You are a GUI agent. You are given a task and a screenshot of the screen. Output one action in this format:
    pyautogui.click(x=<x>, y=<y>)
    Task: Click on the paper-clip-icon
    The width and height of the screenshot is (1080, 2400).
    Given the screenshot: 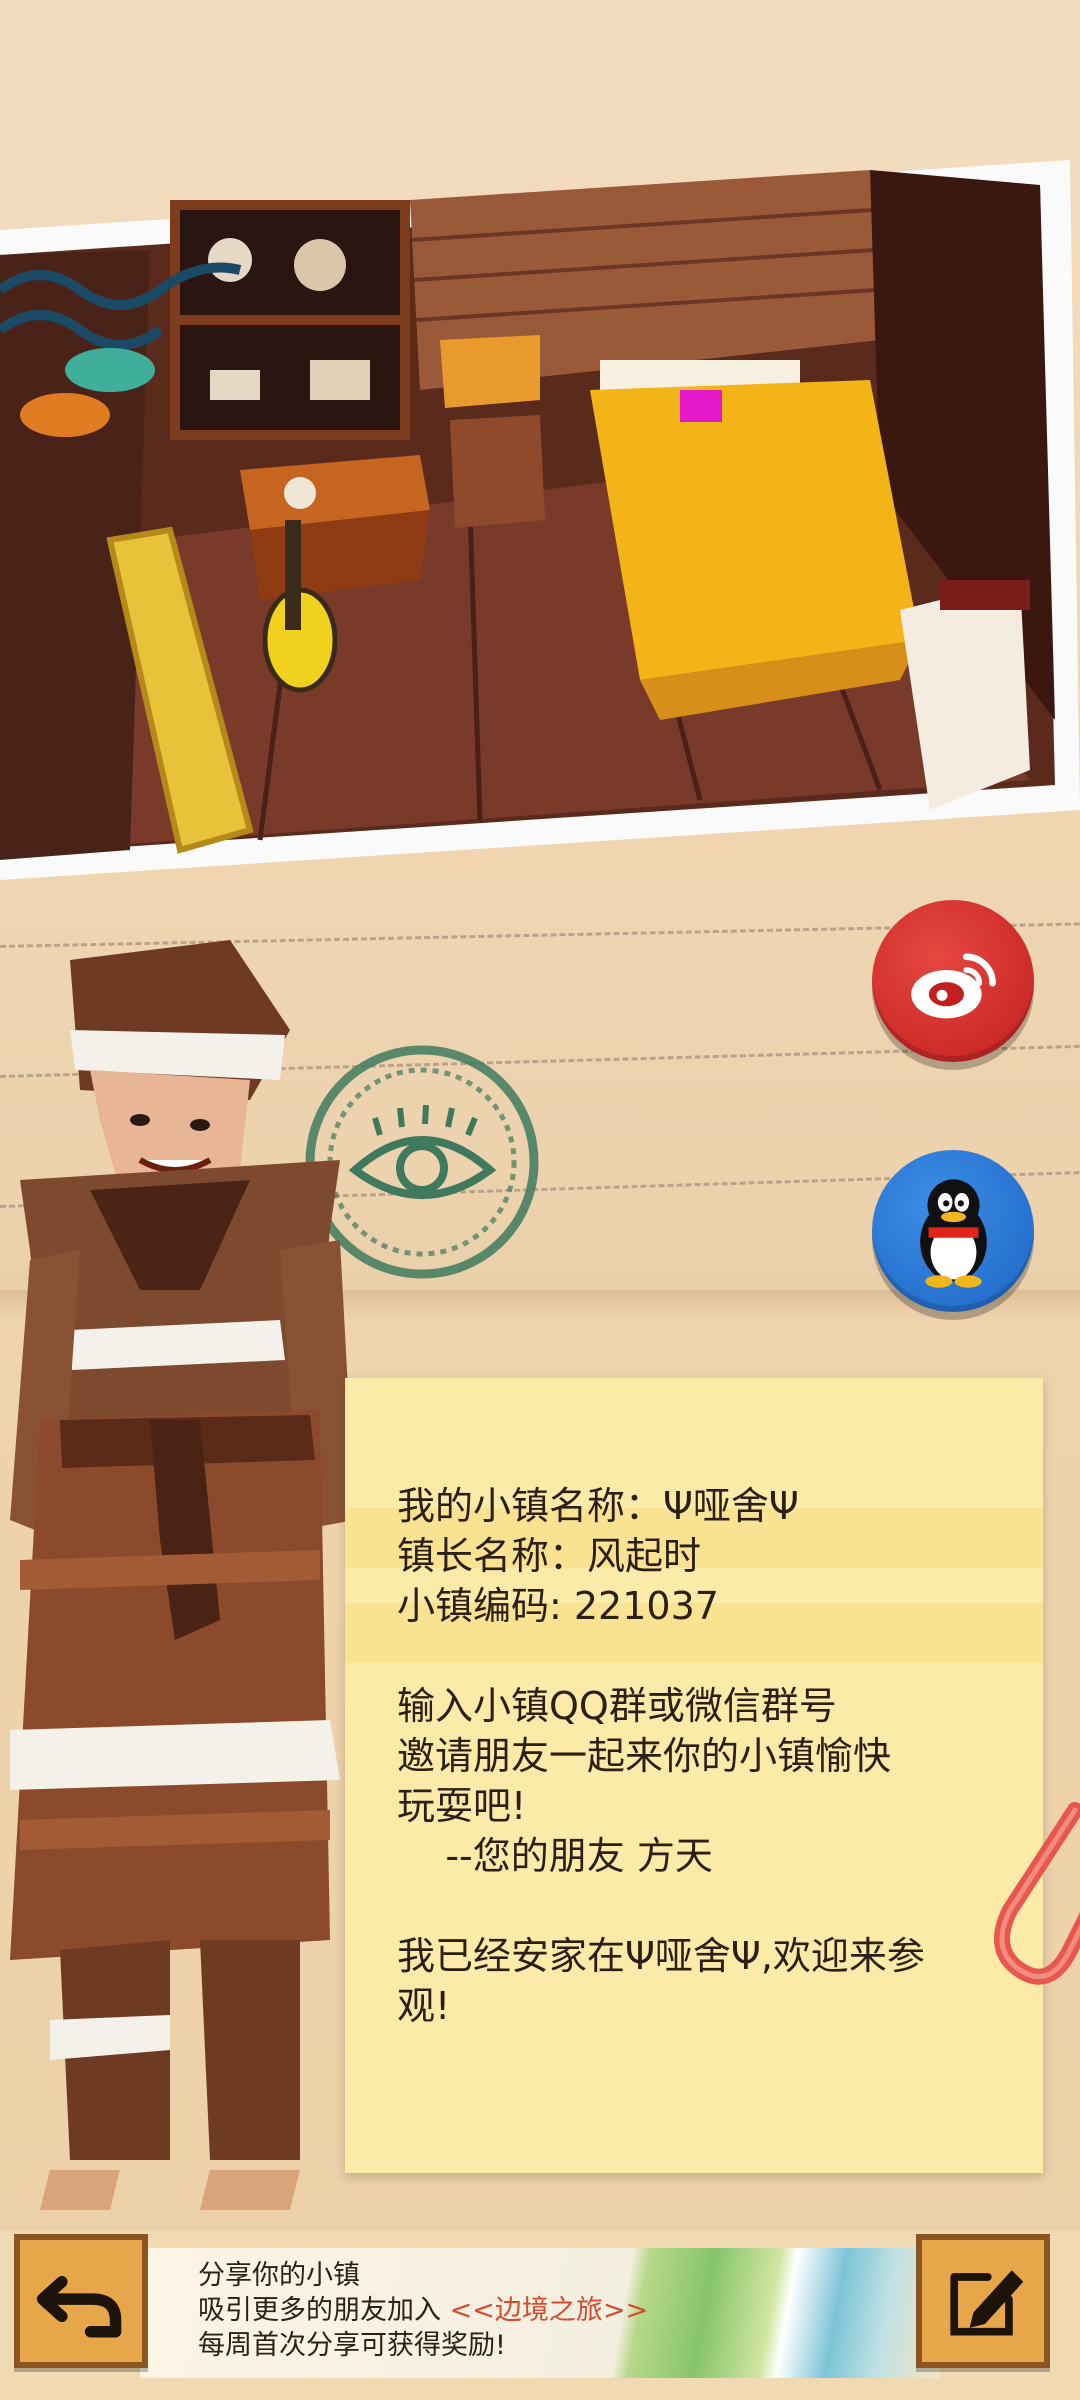 What is the action you would take?
    pyautogui.click(x=1030, y=1905)
    